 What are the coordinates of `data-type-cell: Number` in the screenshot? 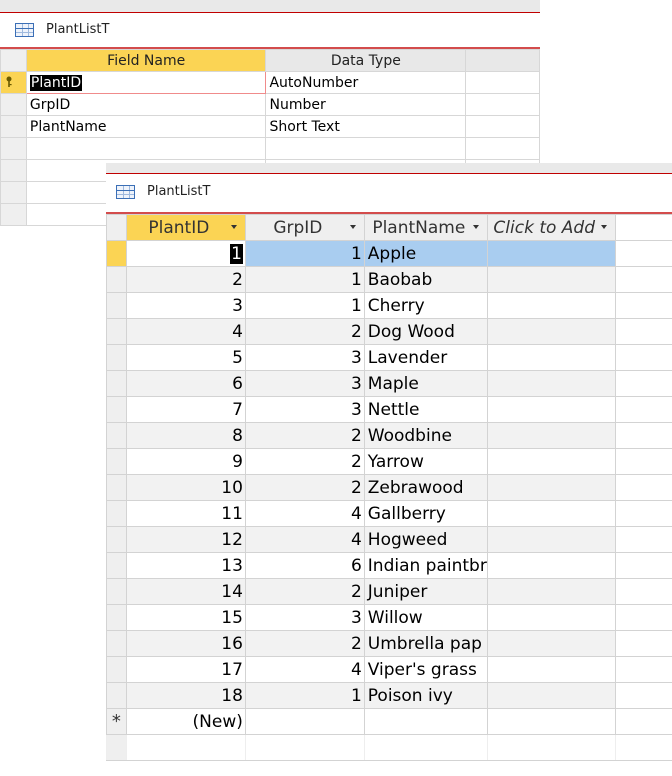 It's located at (366, 104).